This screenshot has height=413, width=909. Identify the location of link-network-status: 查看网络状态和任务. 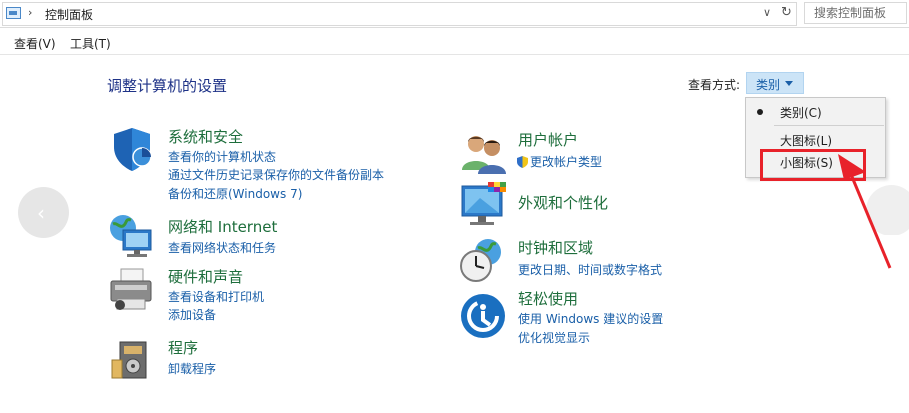
(222, 247).